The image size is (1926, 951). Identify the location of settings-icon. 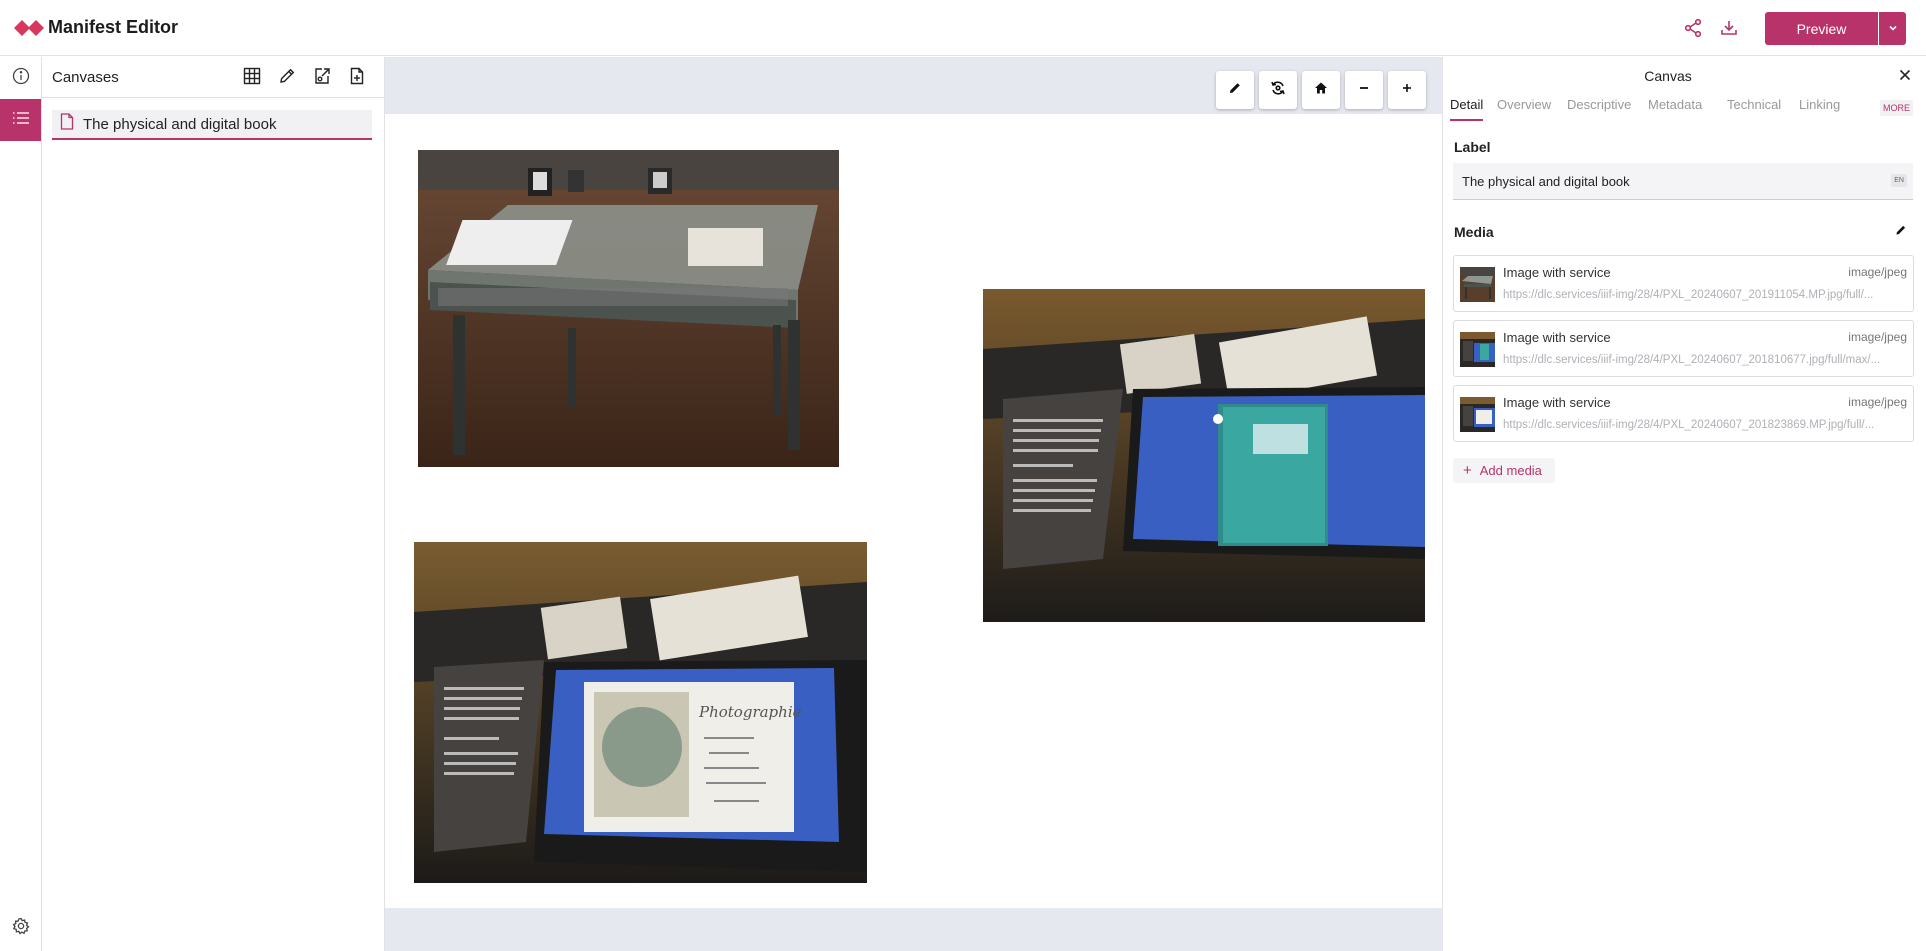
(21, 928).